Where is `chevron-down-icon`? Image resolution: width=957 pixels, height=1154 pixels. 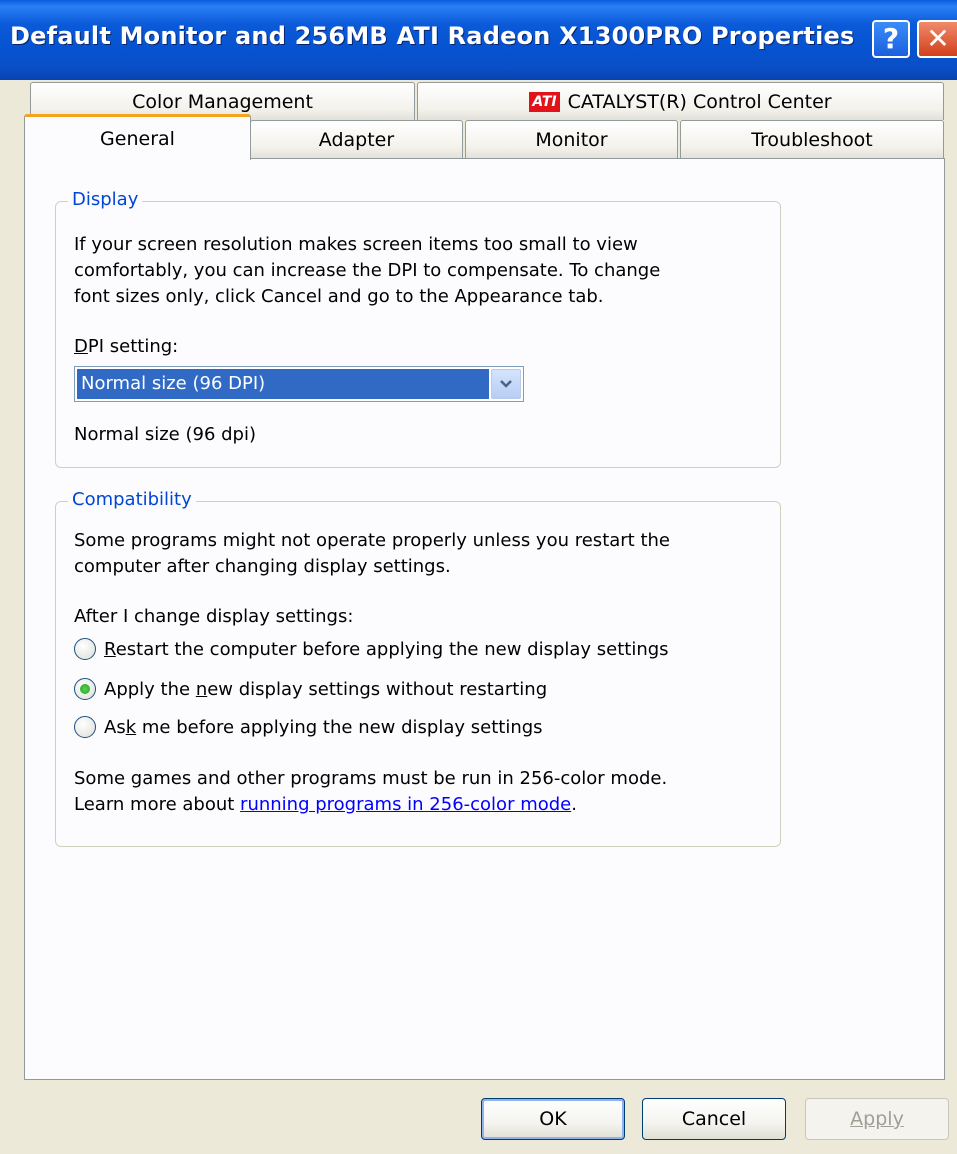
chevron-down-icon is located at coordinates (506, 384).